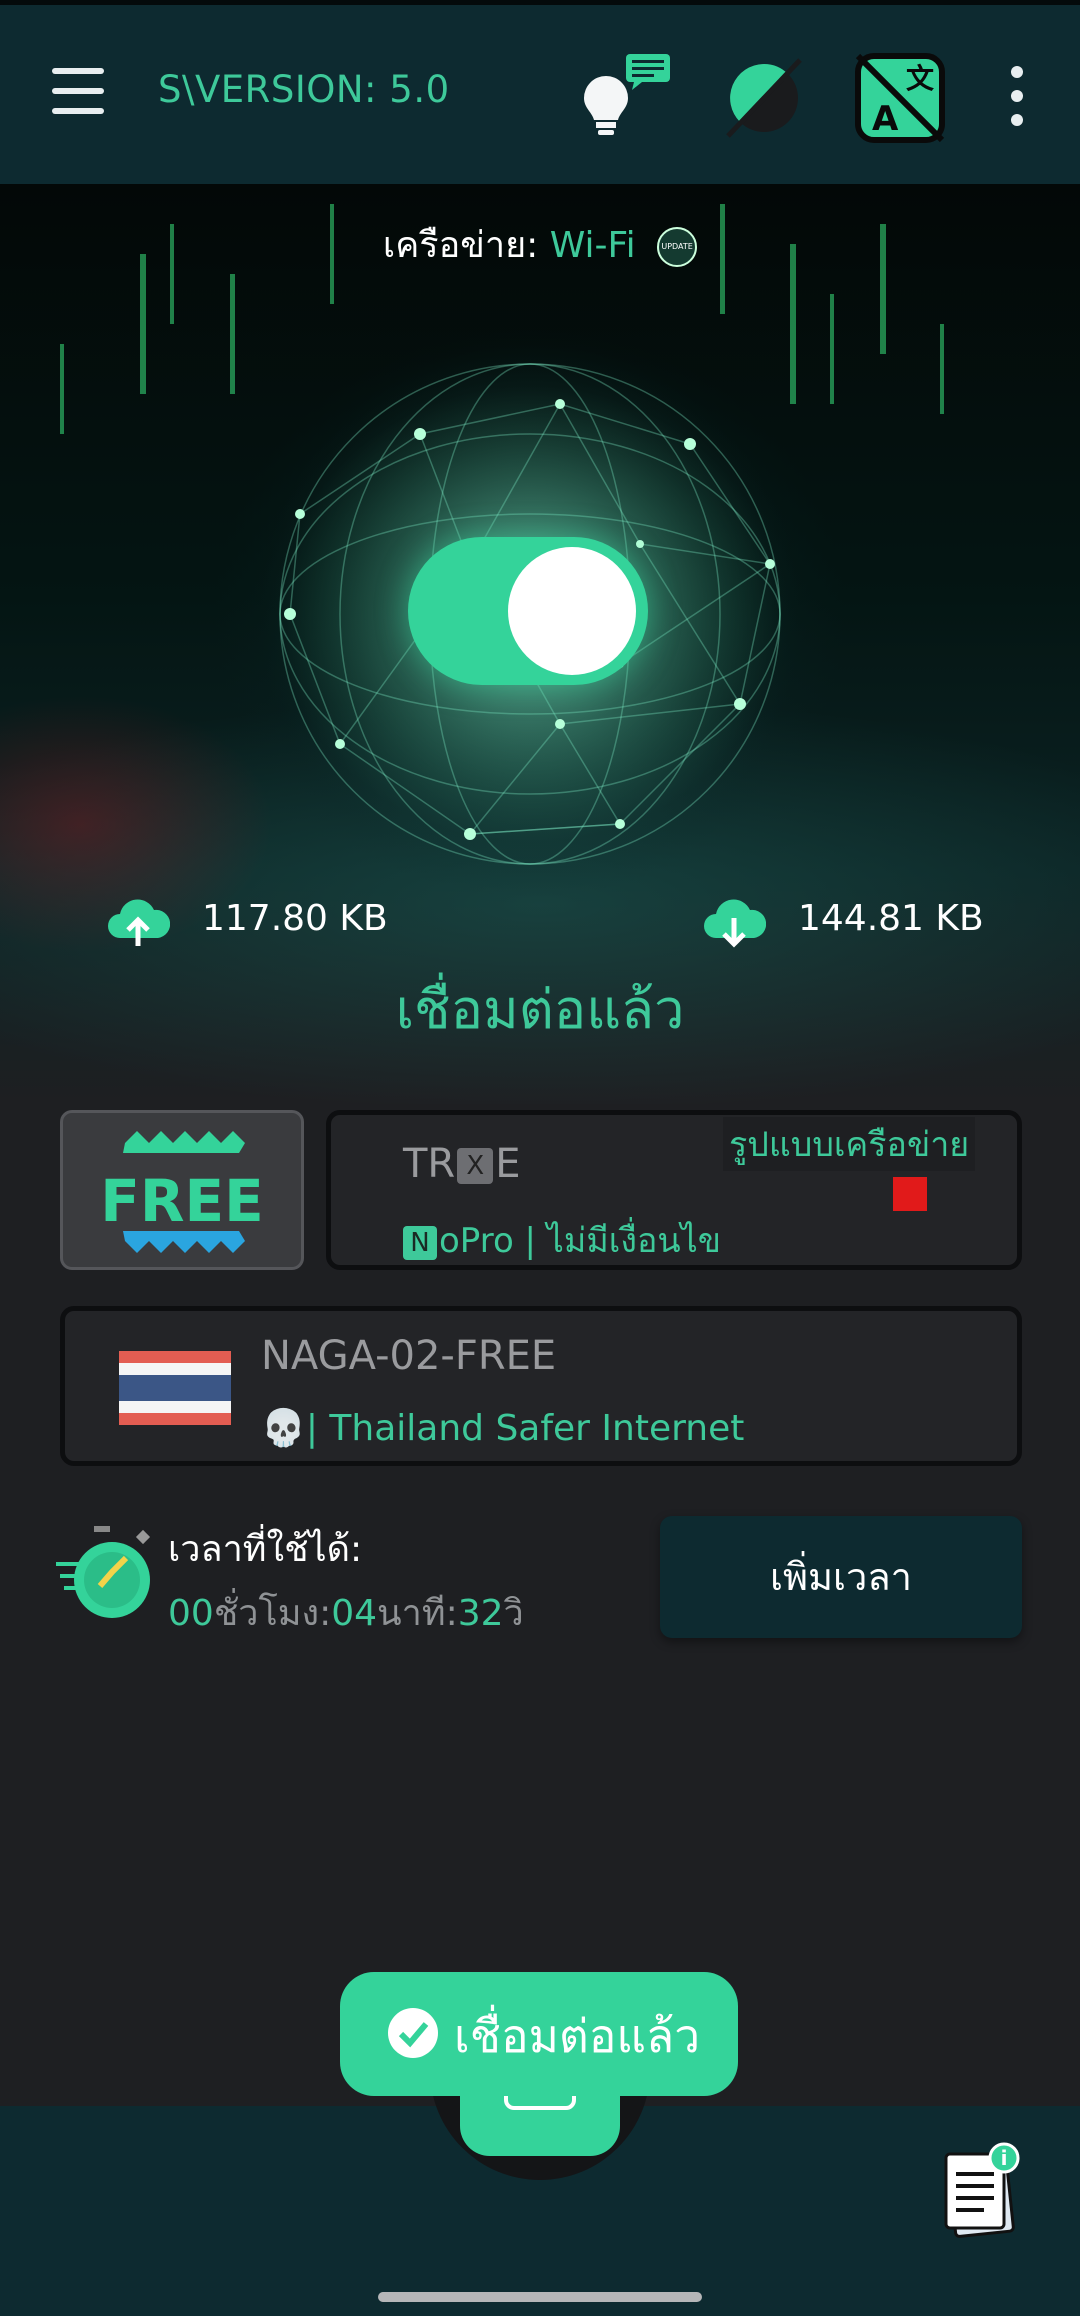 The height and width of the screenshot is (2316, 1080). I want to click on dark-mode-icon, so click(764, 98).